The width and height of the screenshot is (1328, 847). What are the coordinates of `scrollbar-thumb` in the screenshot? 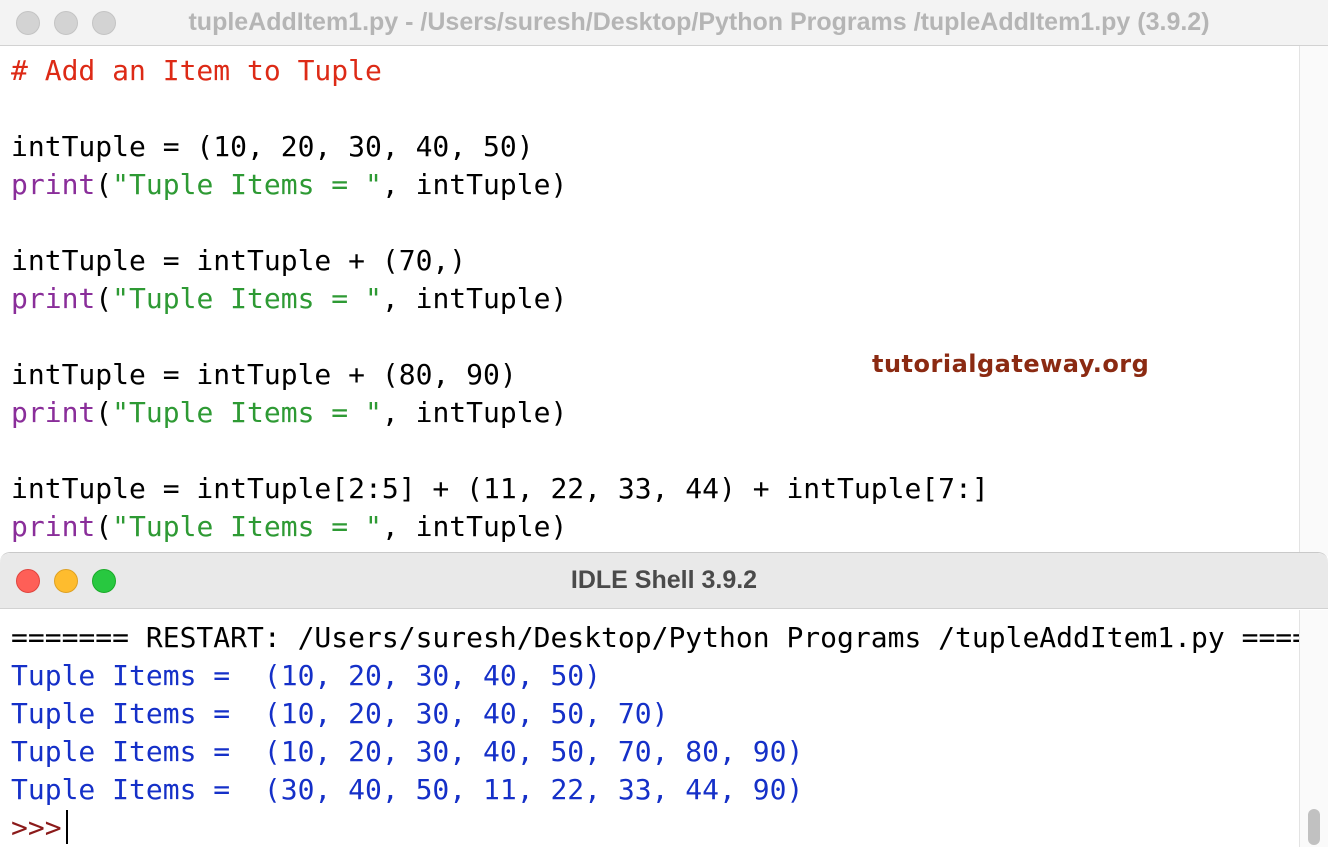 It's located at (1314, 827).